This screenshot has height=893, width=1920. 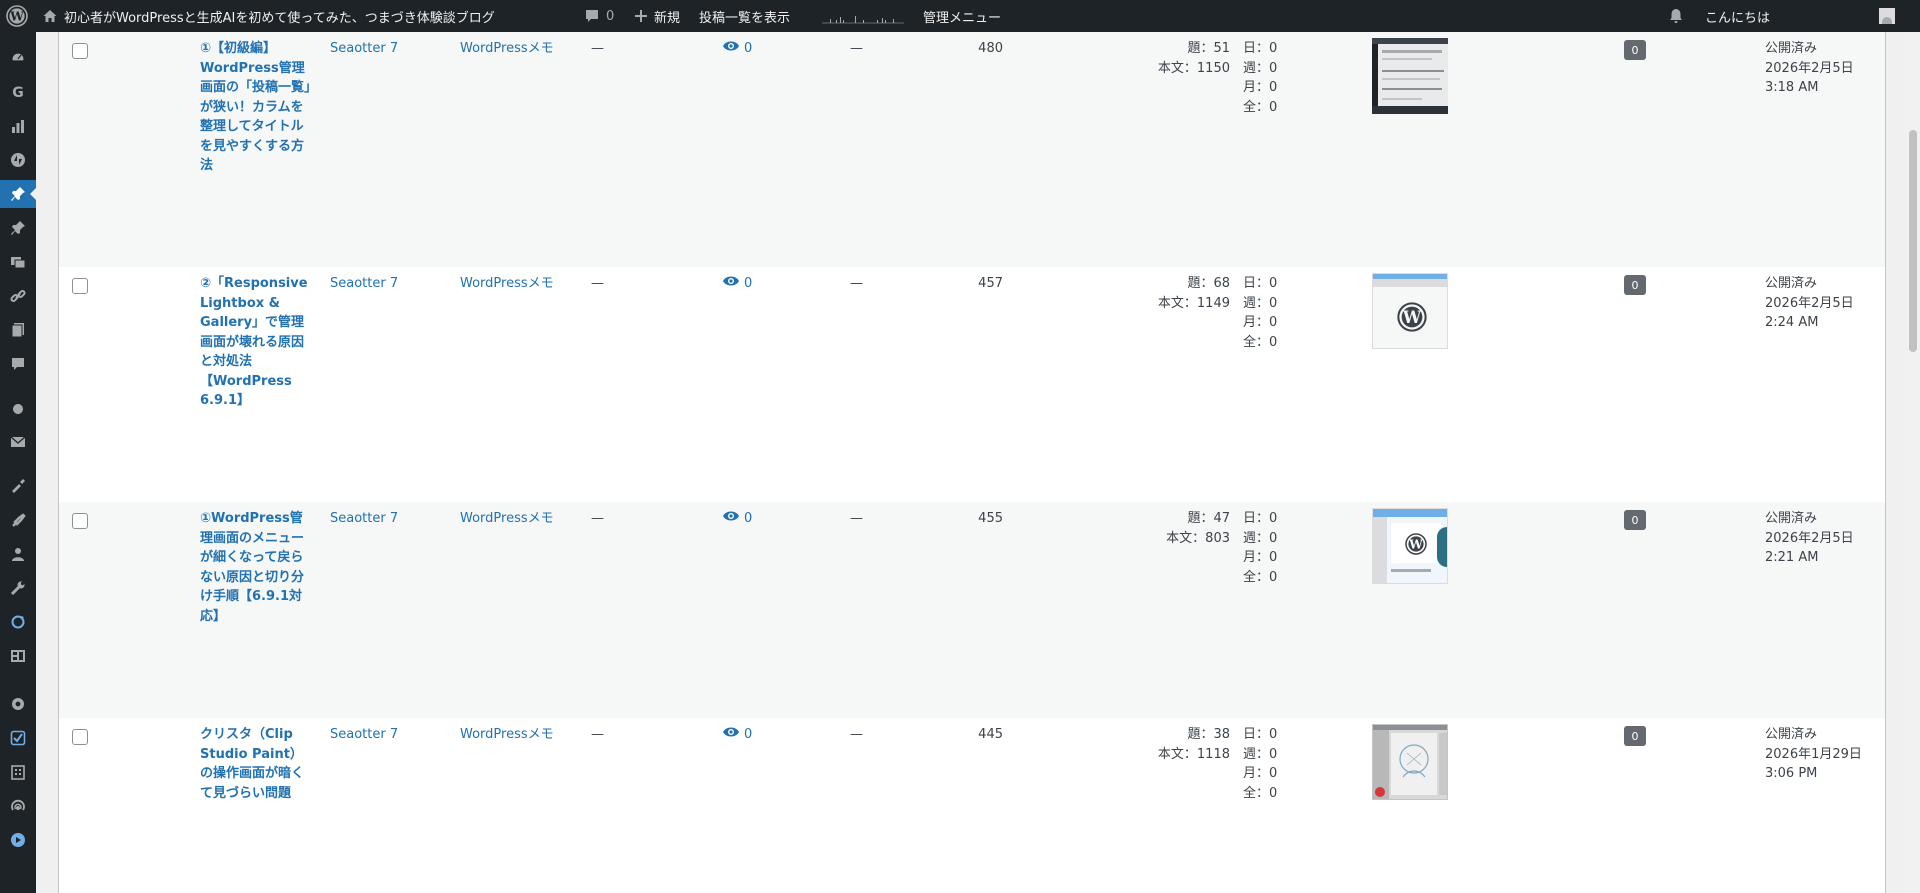 I want to click on plugins-icon, so click(x=18, y=520).